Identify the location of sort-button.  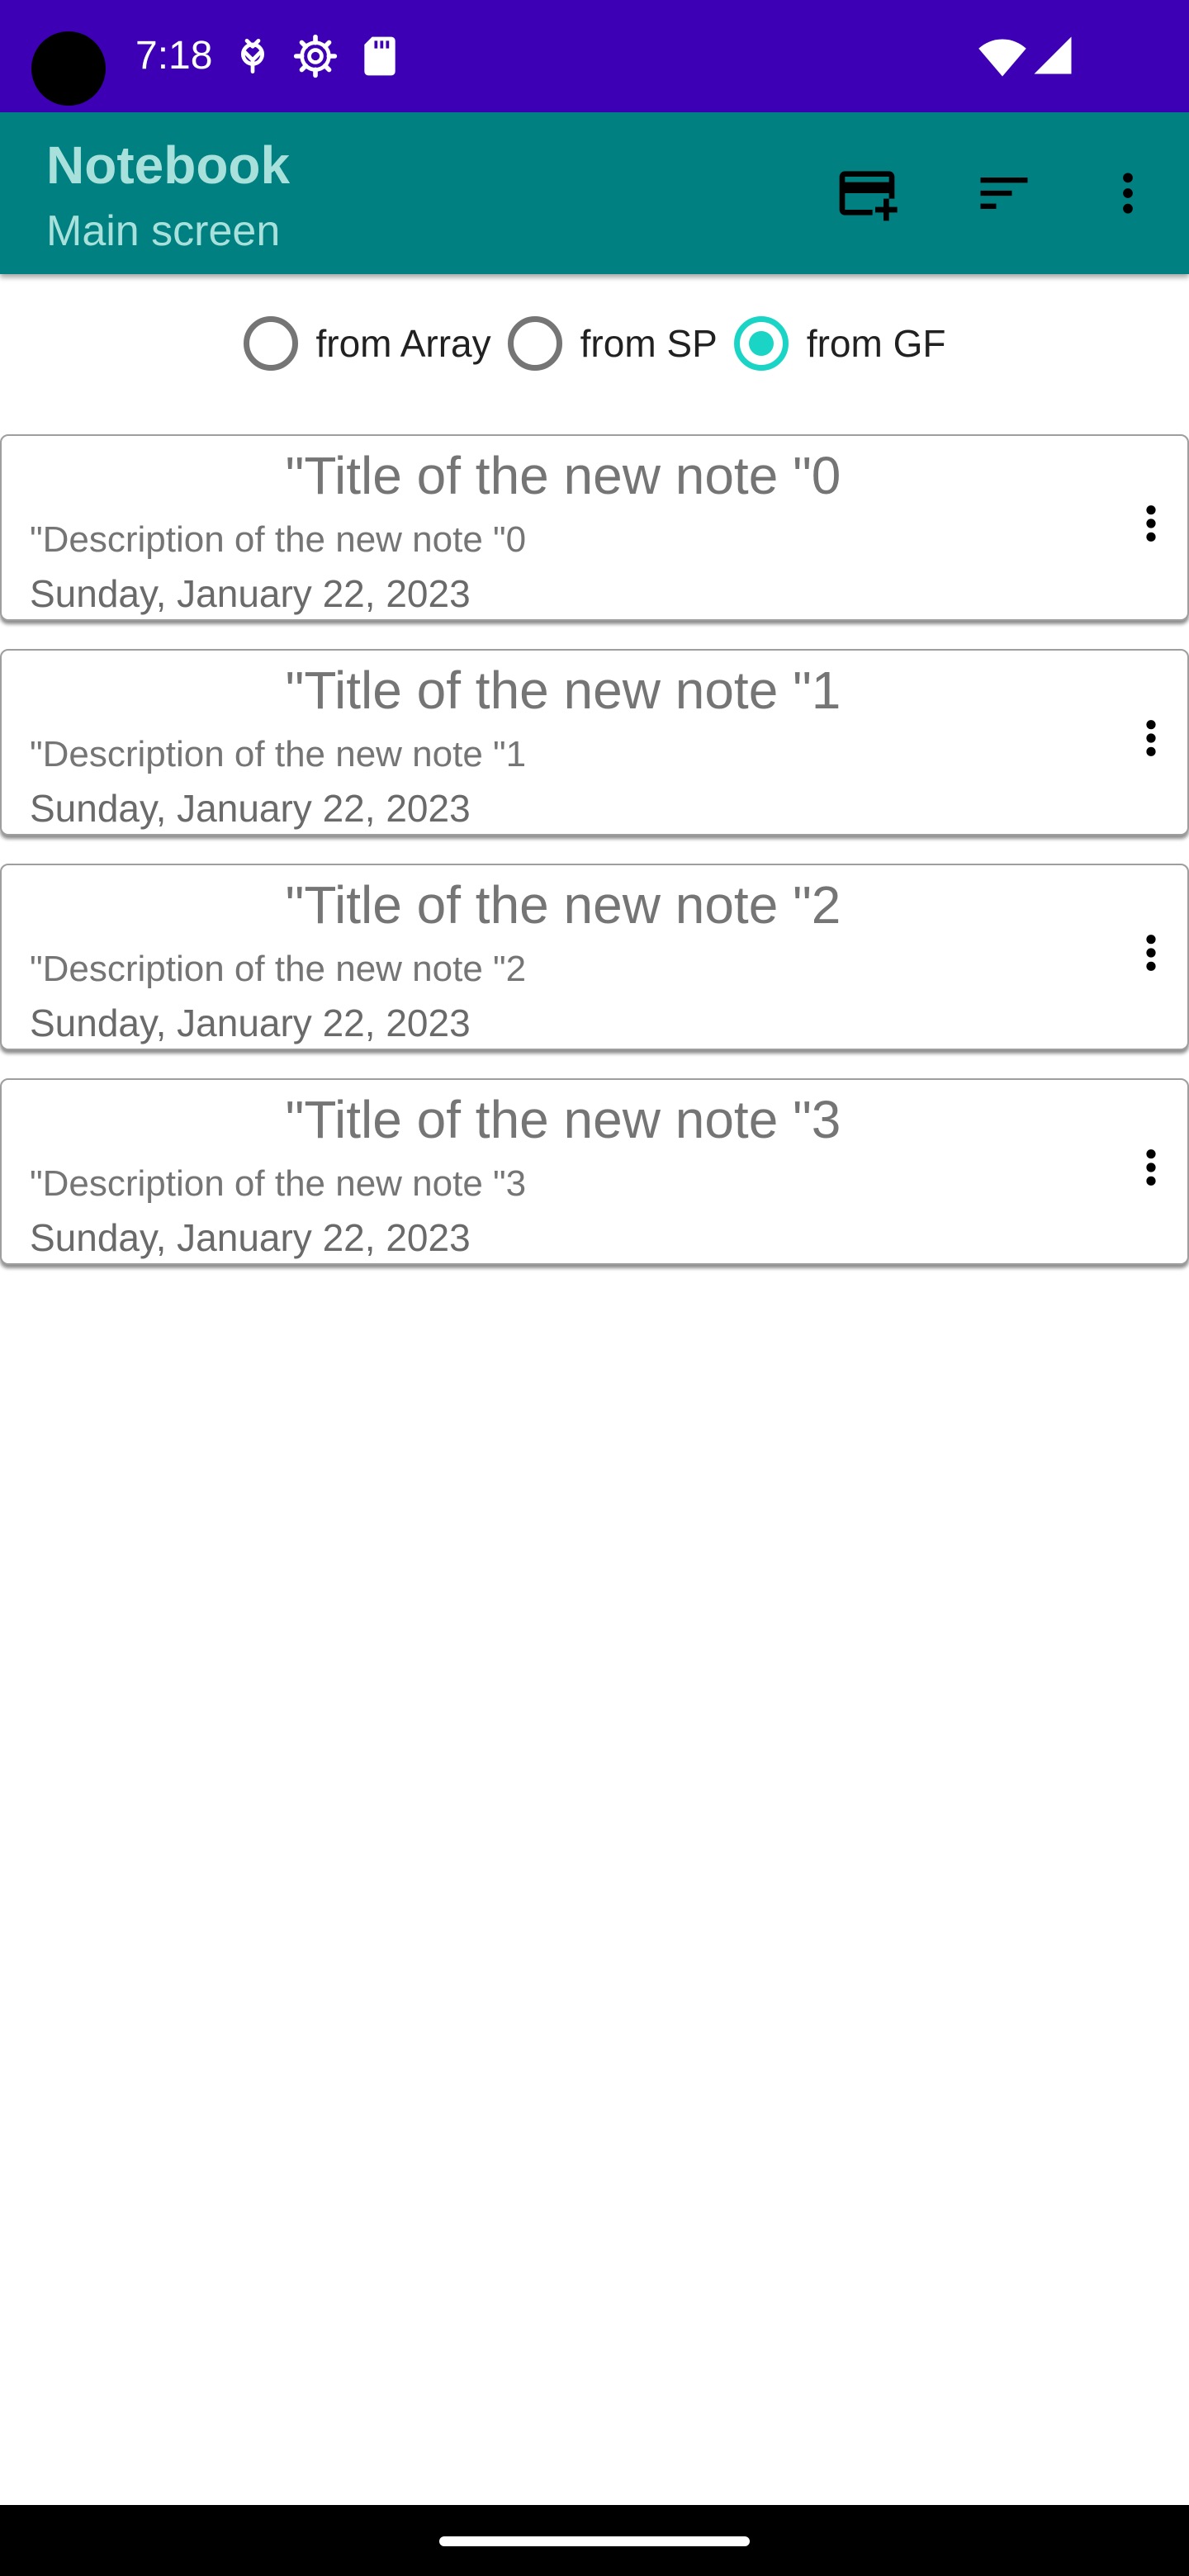
(1004, 193).